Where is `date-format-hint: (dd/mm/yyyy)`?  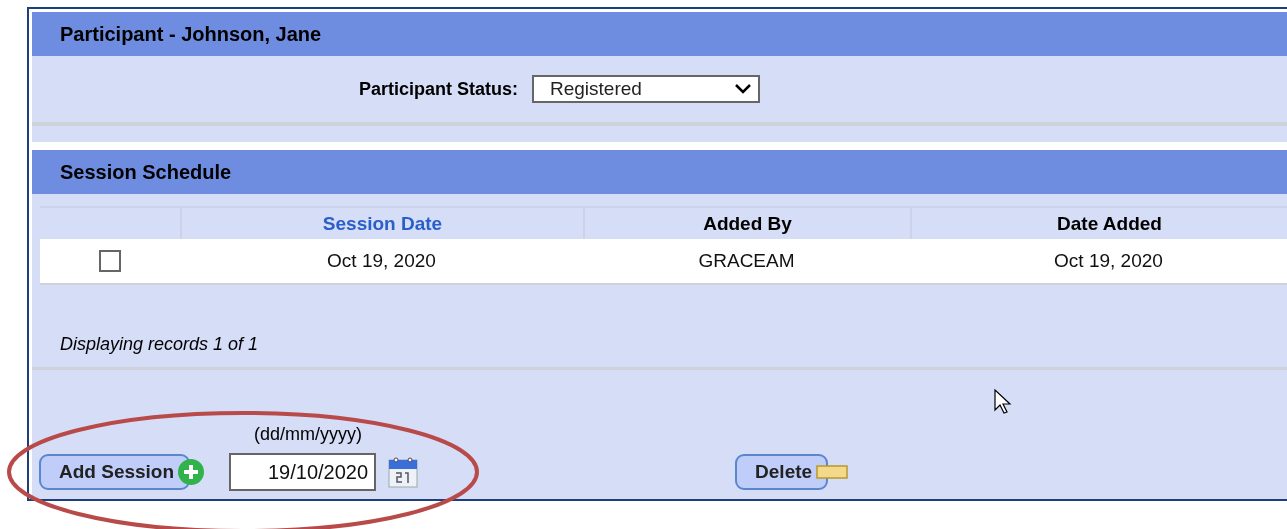 date-format-hint: (dd/mm/yyyy) is located at coordinates (308, 434).